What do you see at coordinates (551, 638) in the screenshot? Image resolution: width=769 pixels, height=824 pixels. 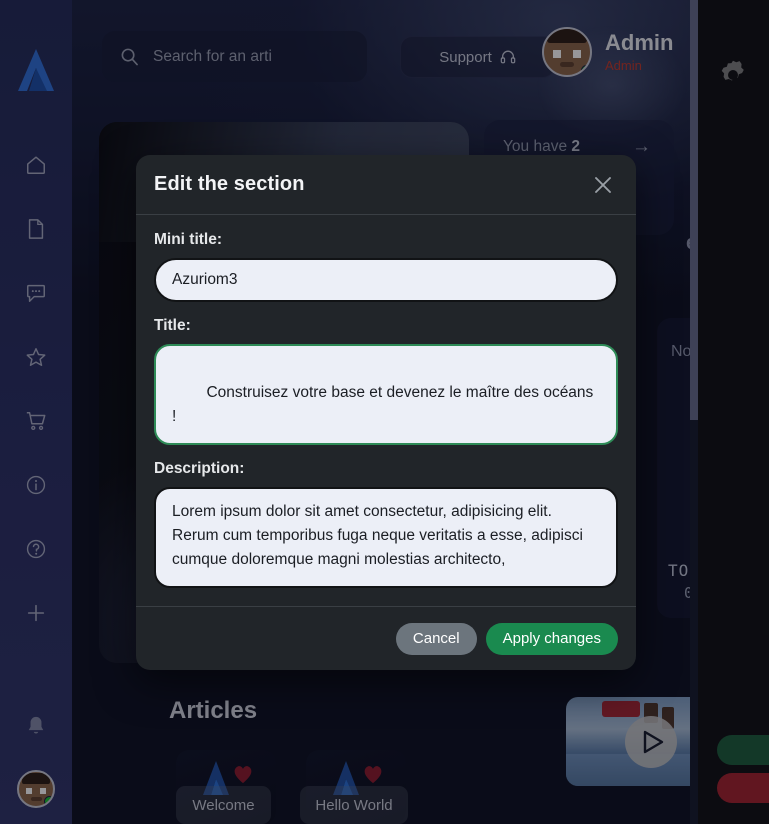 I see `apply-changes-button: Apply changes` at bounding box center [551, 638].